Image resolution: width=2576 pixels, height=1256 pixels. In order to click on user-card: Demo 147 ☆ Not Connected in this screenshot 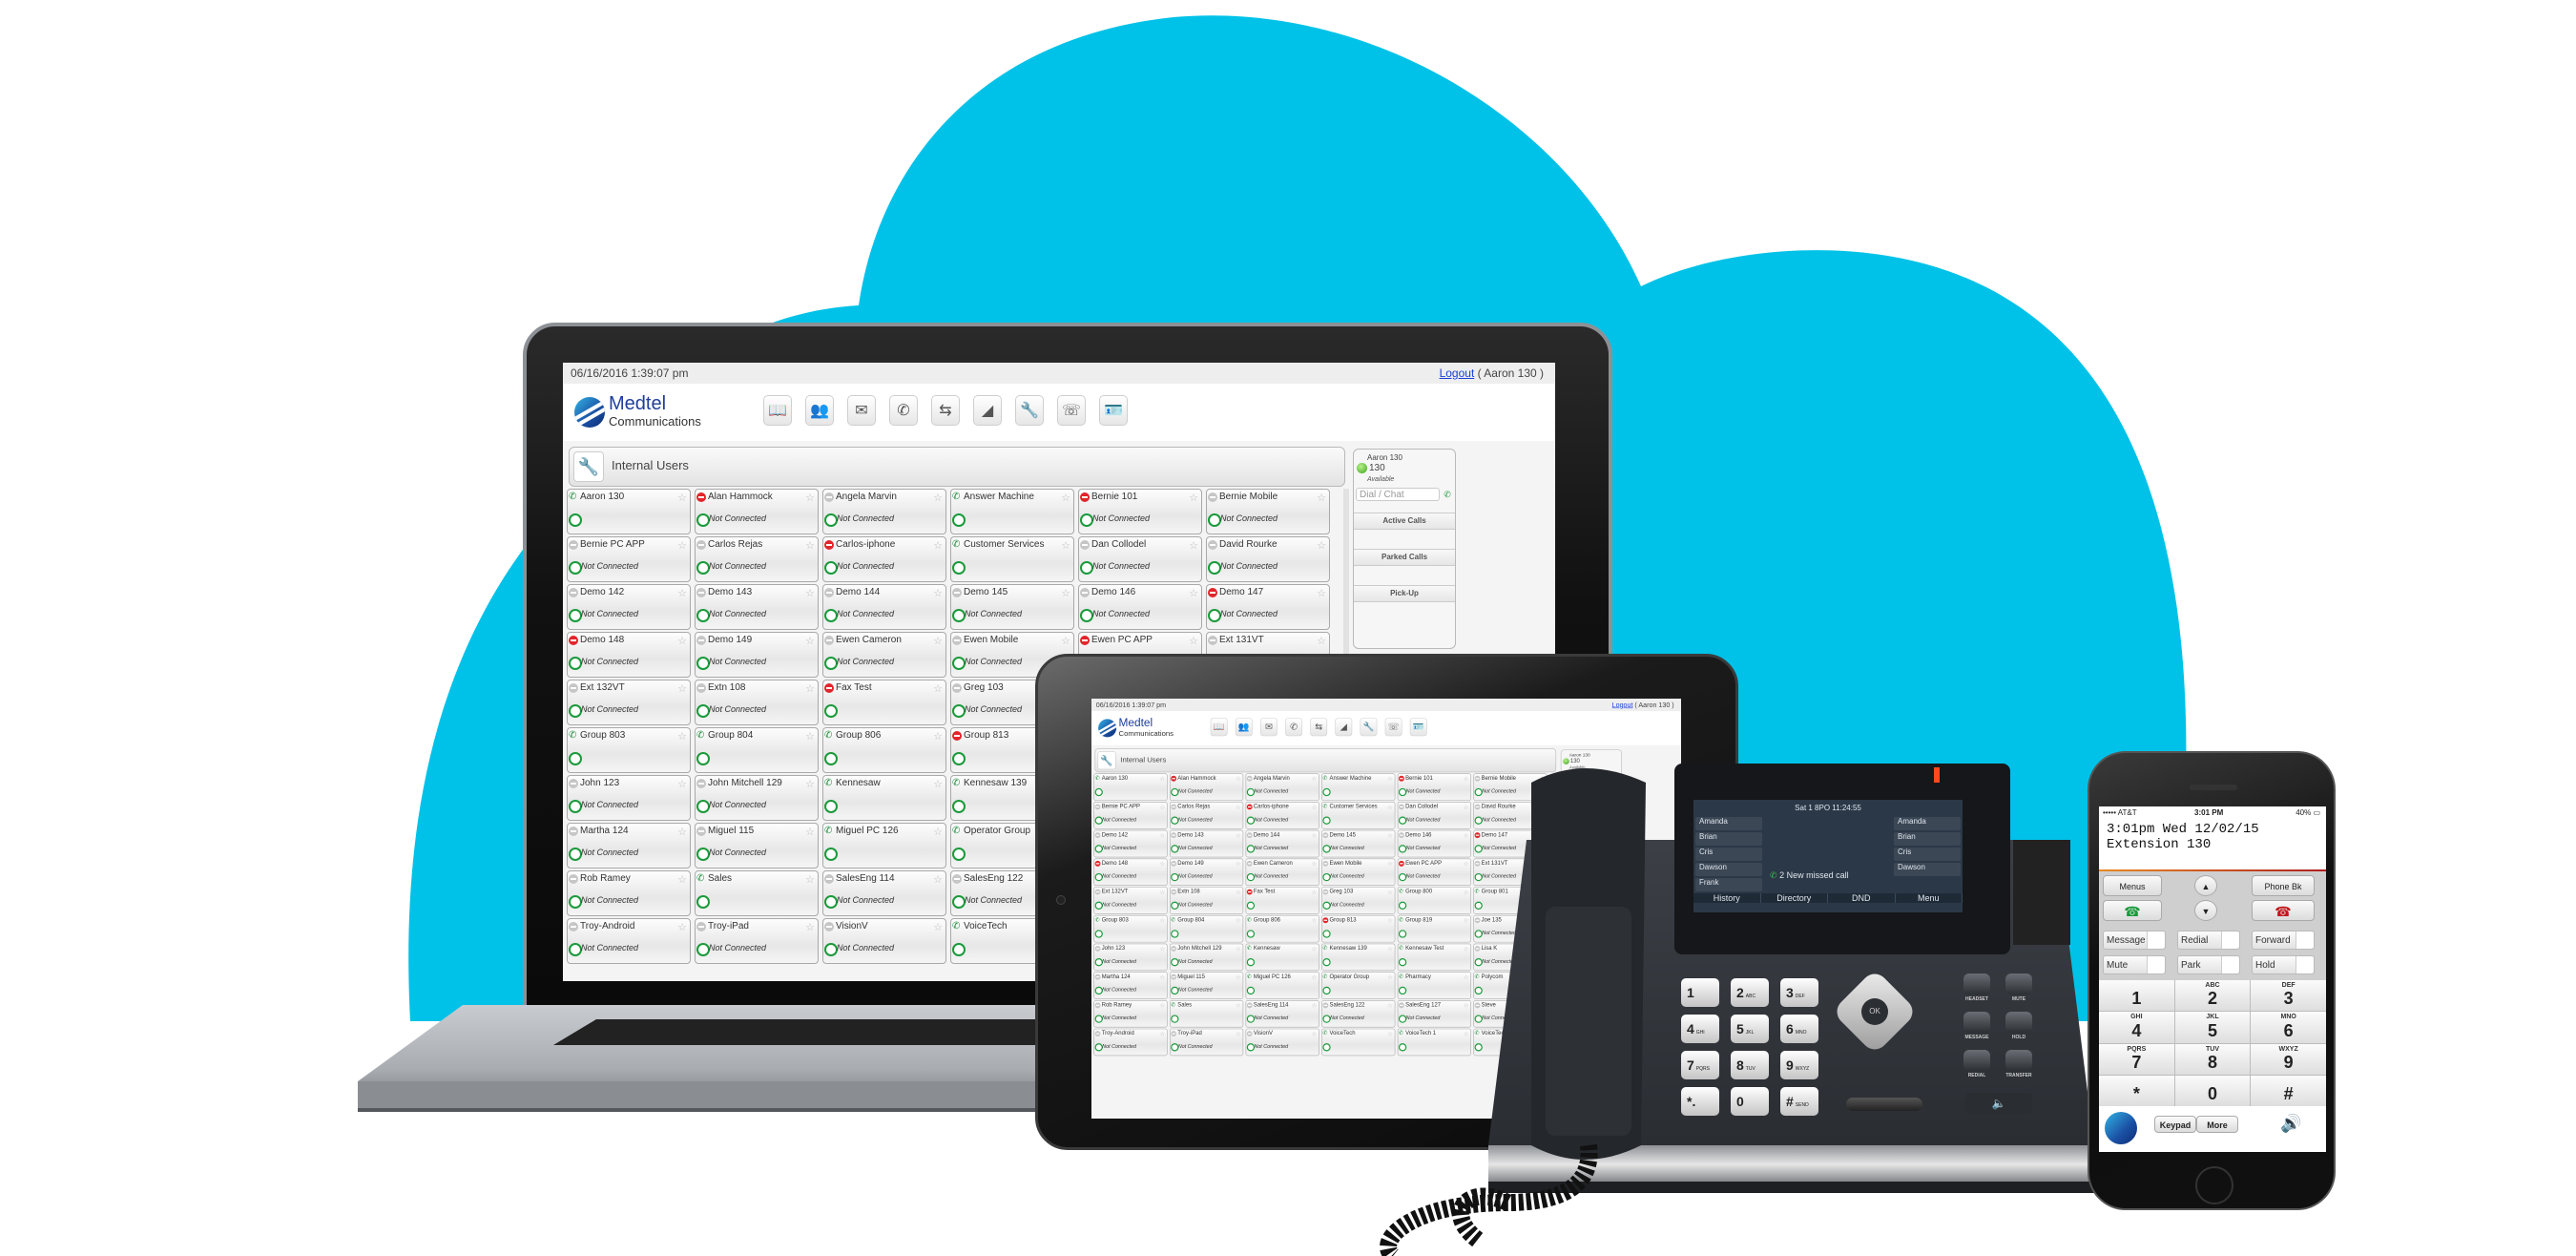, I will do `click(1268, 607)`.